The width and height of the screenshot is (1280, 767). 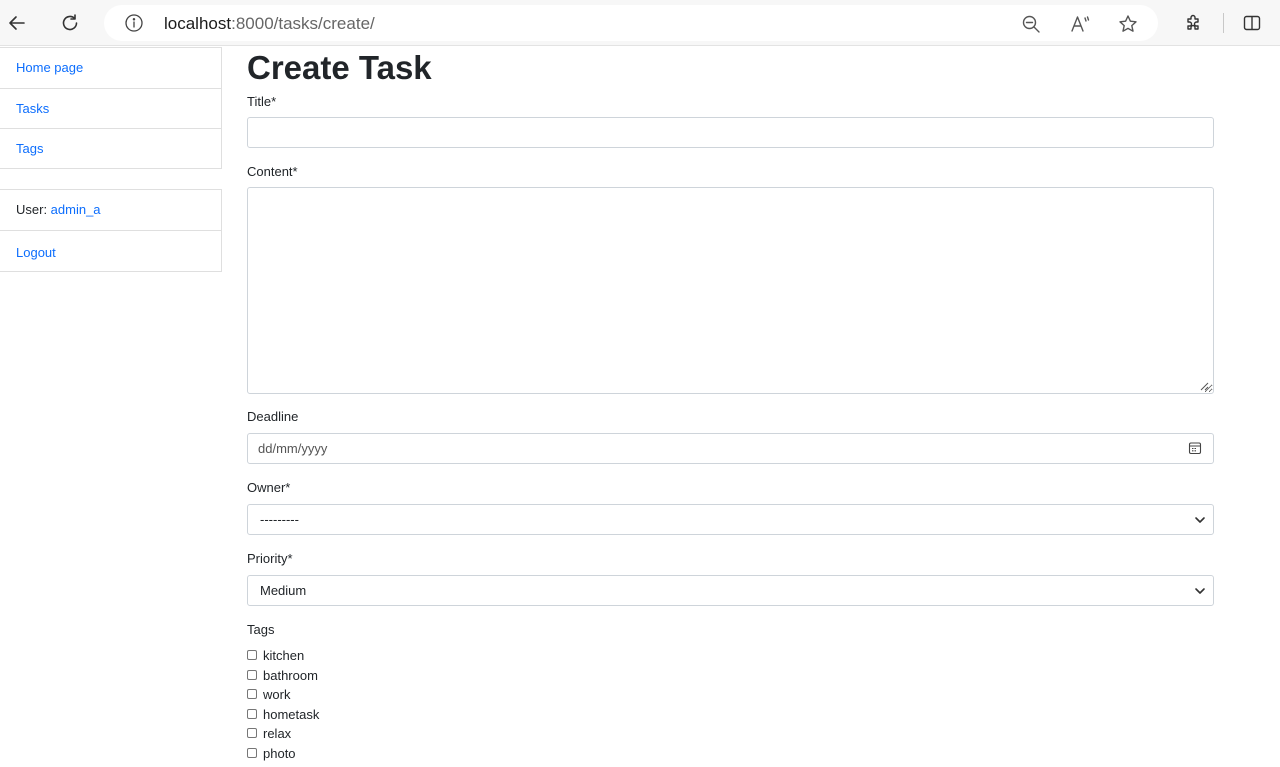 I want to click on url-host: localhost, so click(x=198, y=23).